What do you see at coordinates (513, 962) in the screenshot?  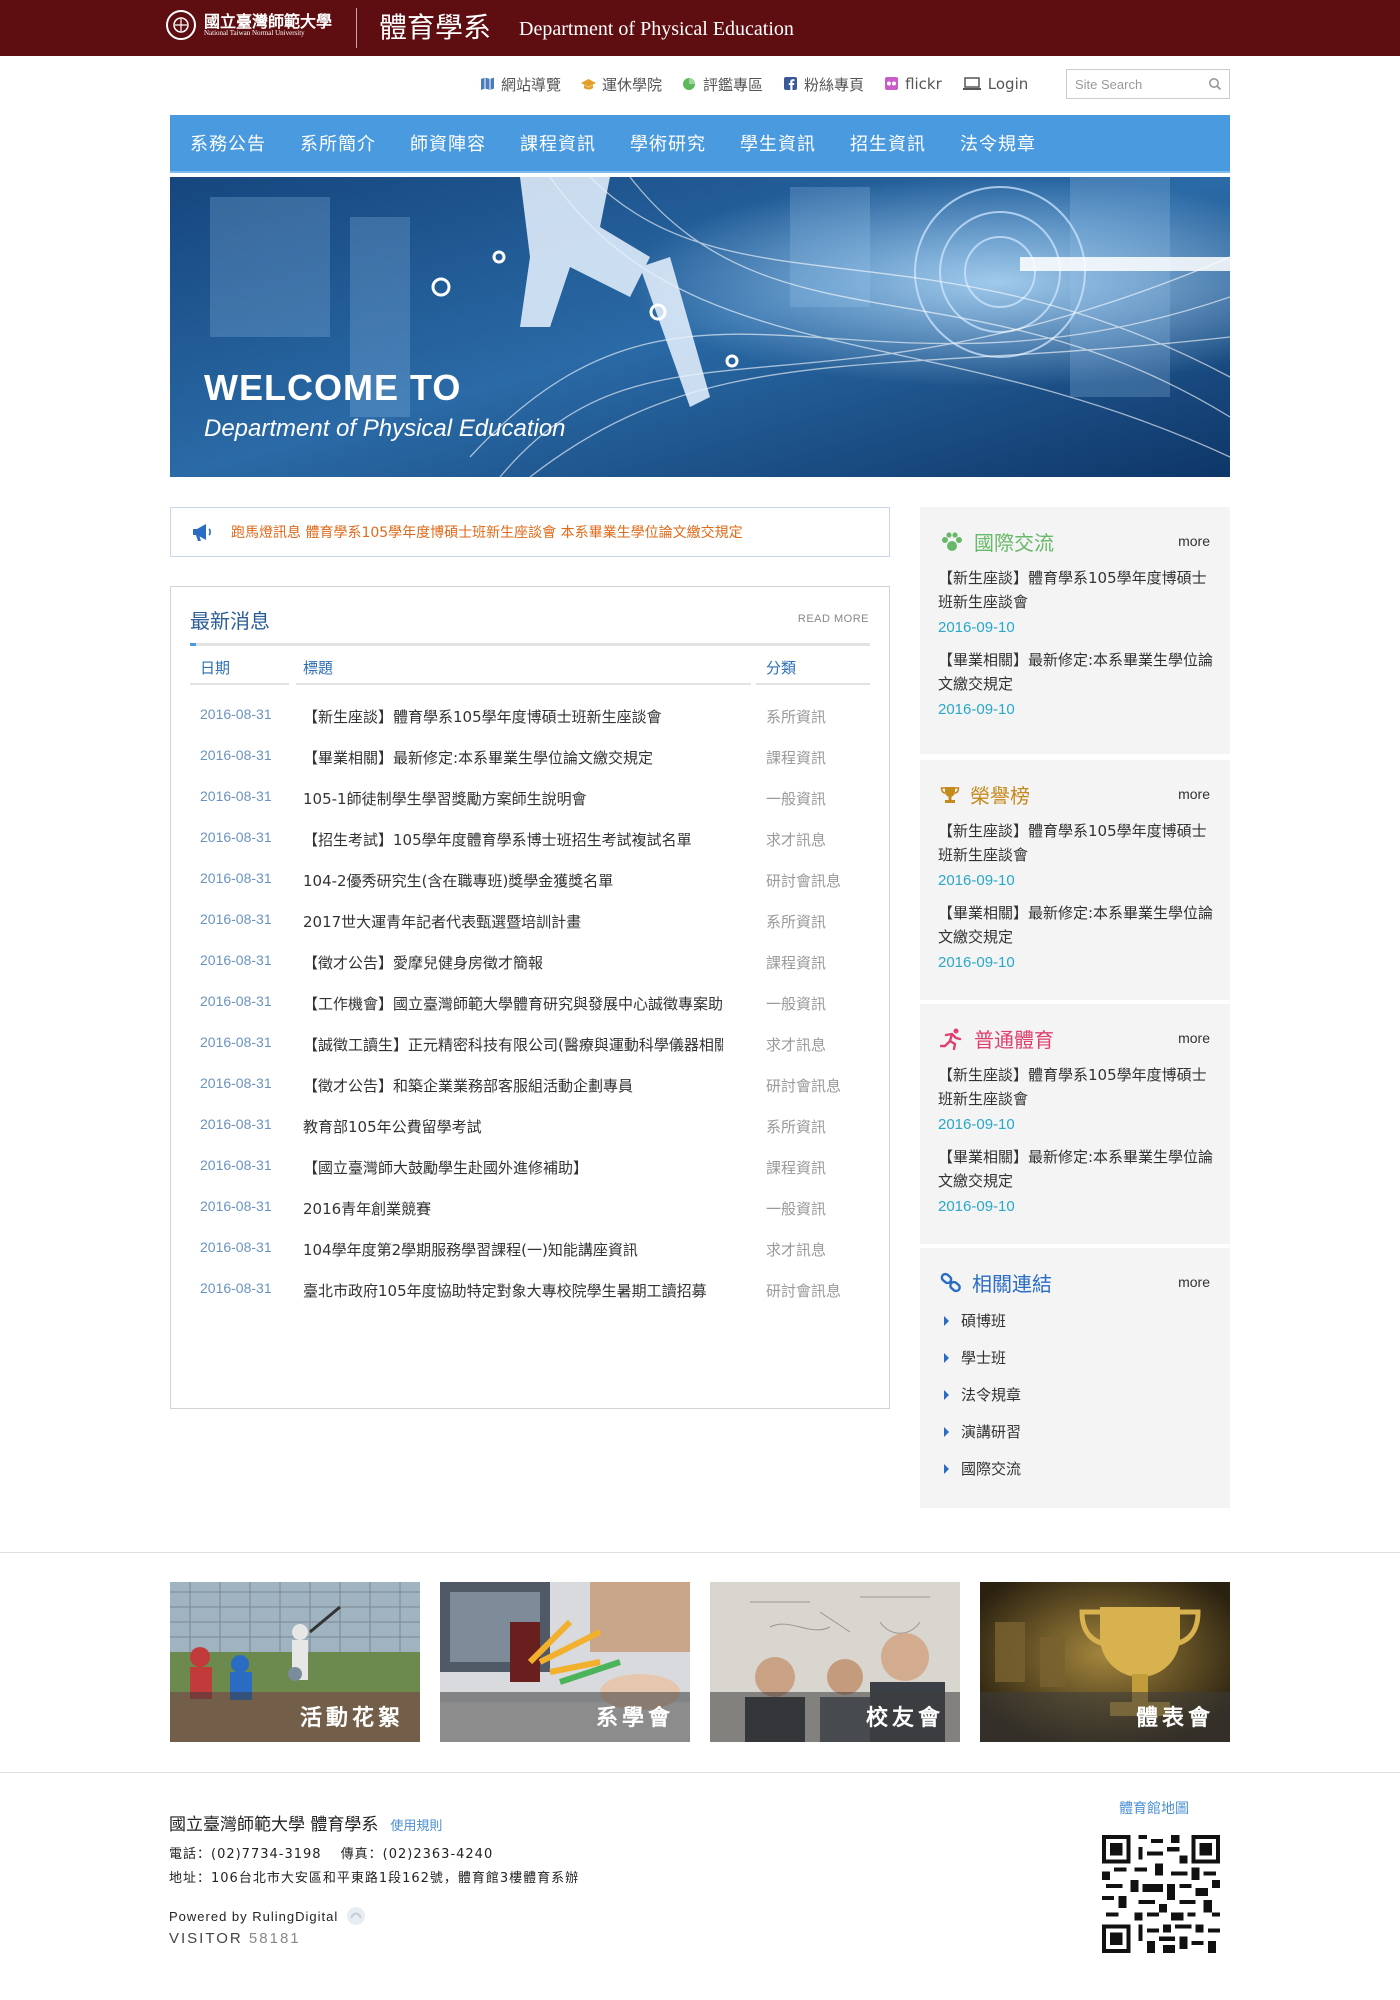 I see `news-title-link: 【徵才公告】愛摩兒健身房徵才簡報` at bounding box center [513, 962].